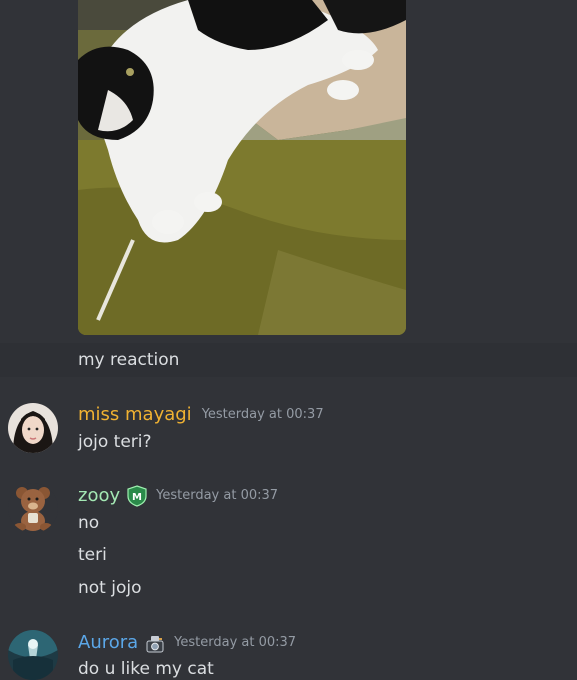  I want to click on message-text: jojo teri?, so click(115, 442).